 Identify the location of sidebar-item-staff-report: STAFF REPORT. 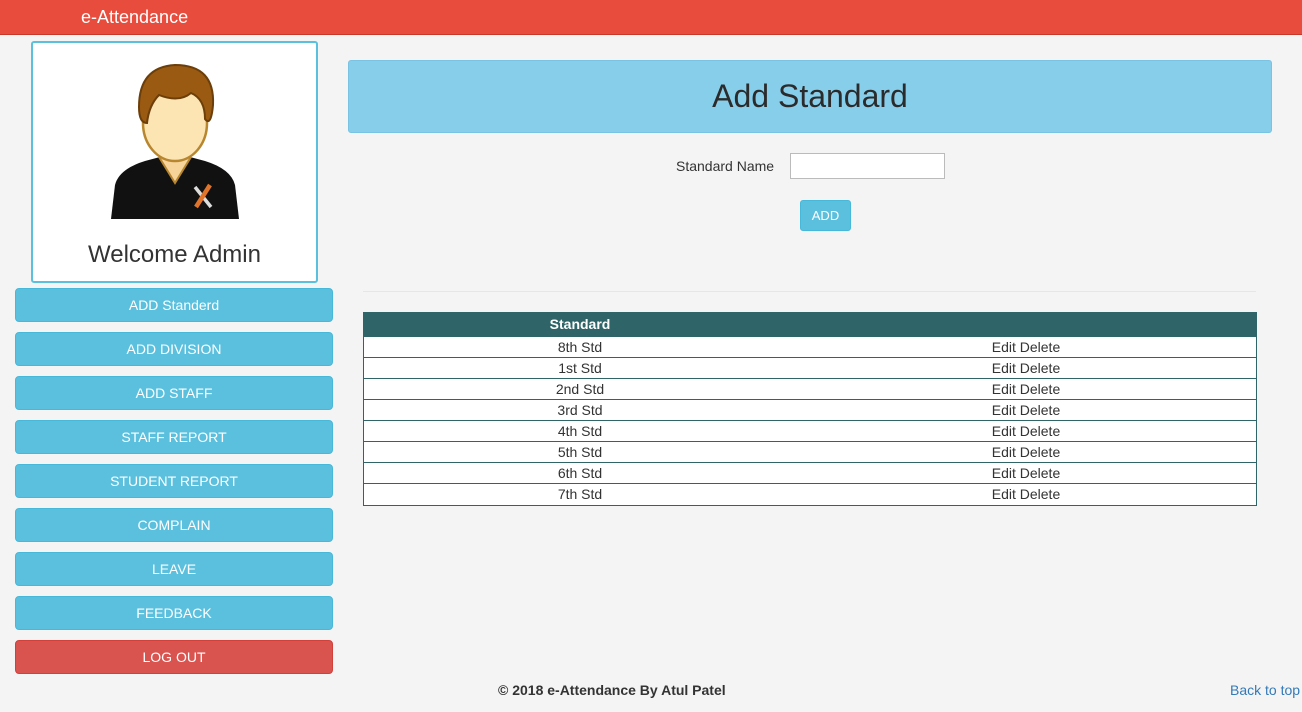
(174, 437).